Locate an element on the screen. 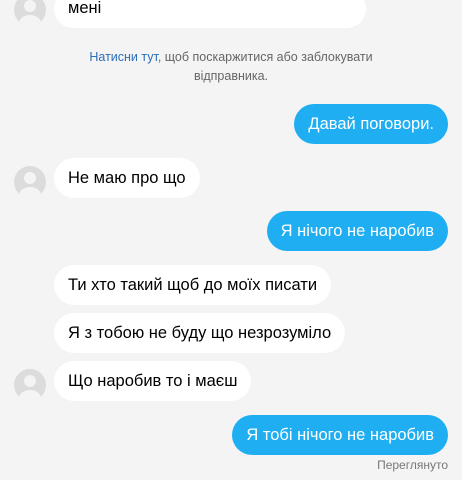 The height and width of the screenshot is (480, 462). notice-text: , щоб поскаржитися або заблокувати is located at coordinates (265, 57).